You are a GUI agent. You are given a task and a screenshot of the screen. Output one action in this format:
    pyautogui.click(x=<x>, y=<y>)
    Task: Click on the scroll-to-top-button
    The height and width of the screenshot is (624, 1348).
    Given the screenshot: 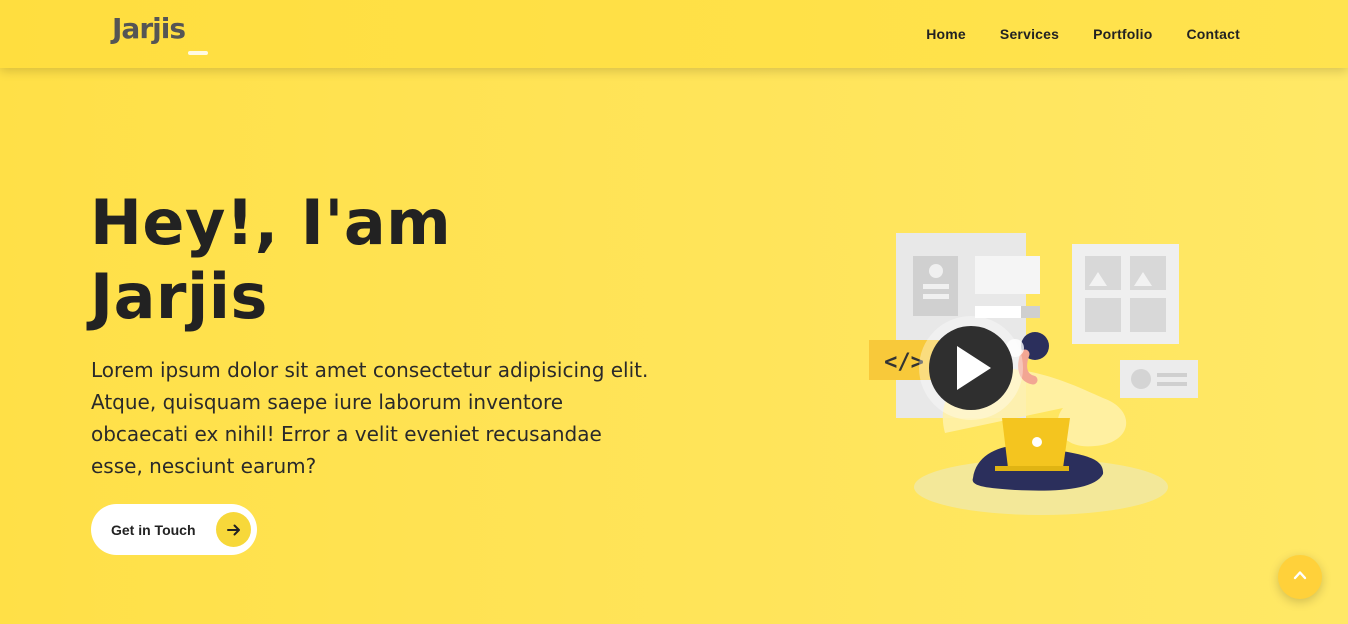 What is the action you would take?
    pyautogui.click(x=1300, y=577)
    